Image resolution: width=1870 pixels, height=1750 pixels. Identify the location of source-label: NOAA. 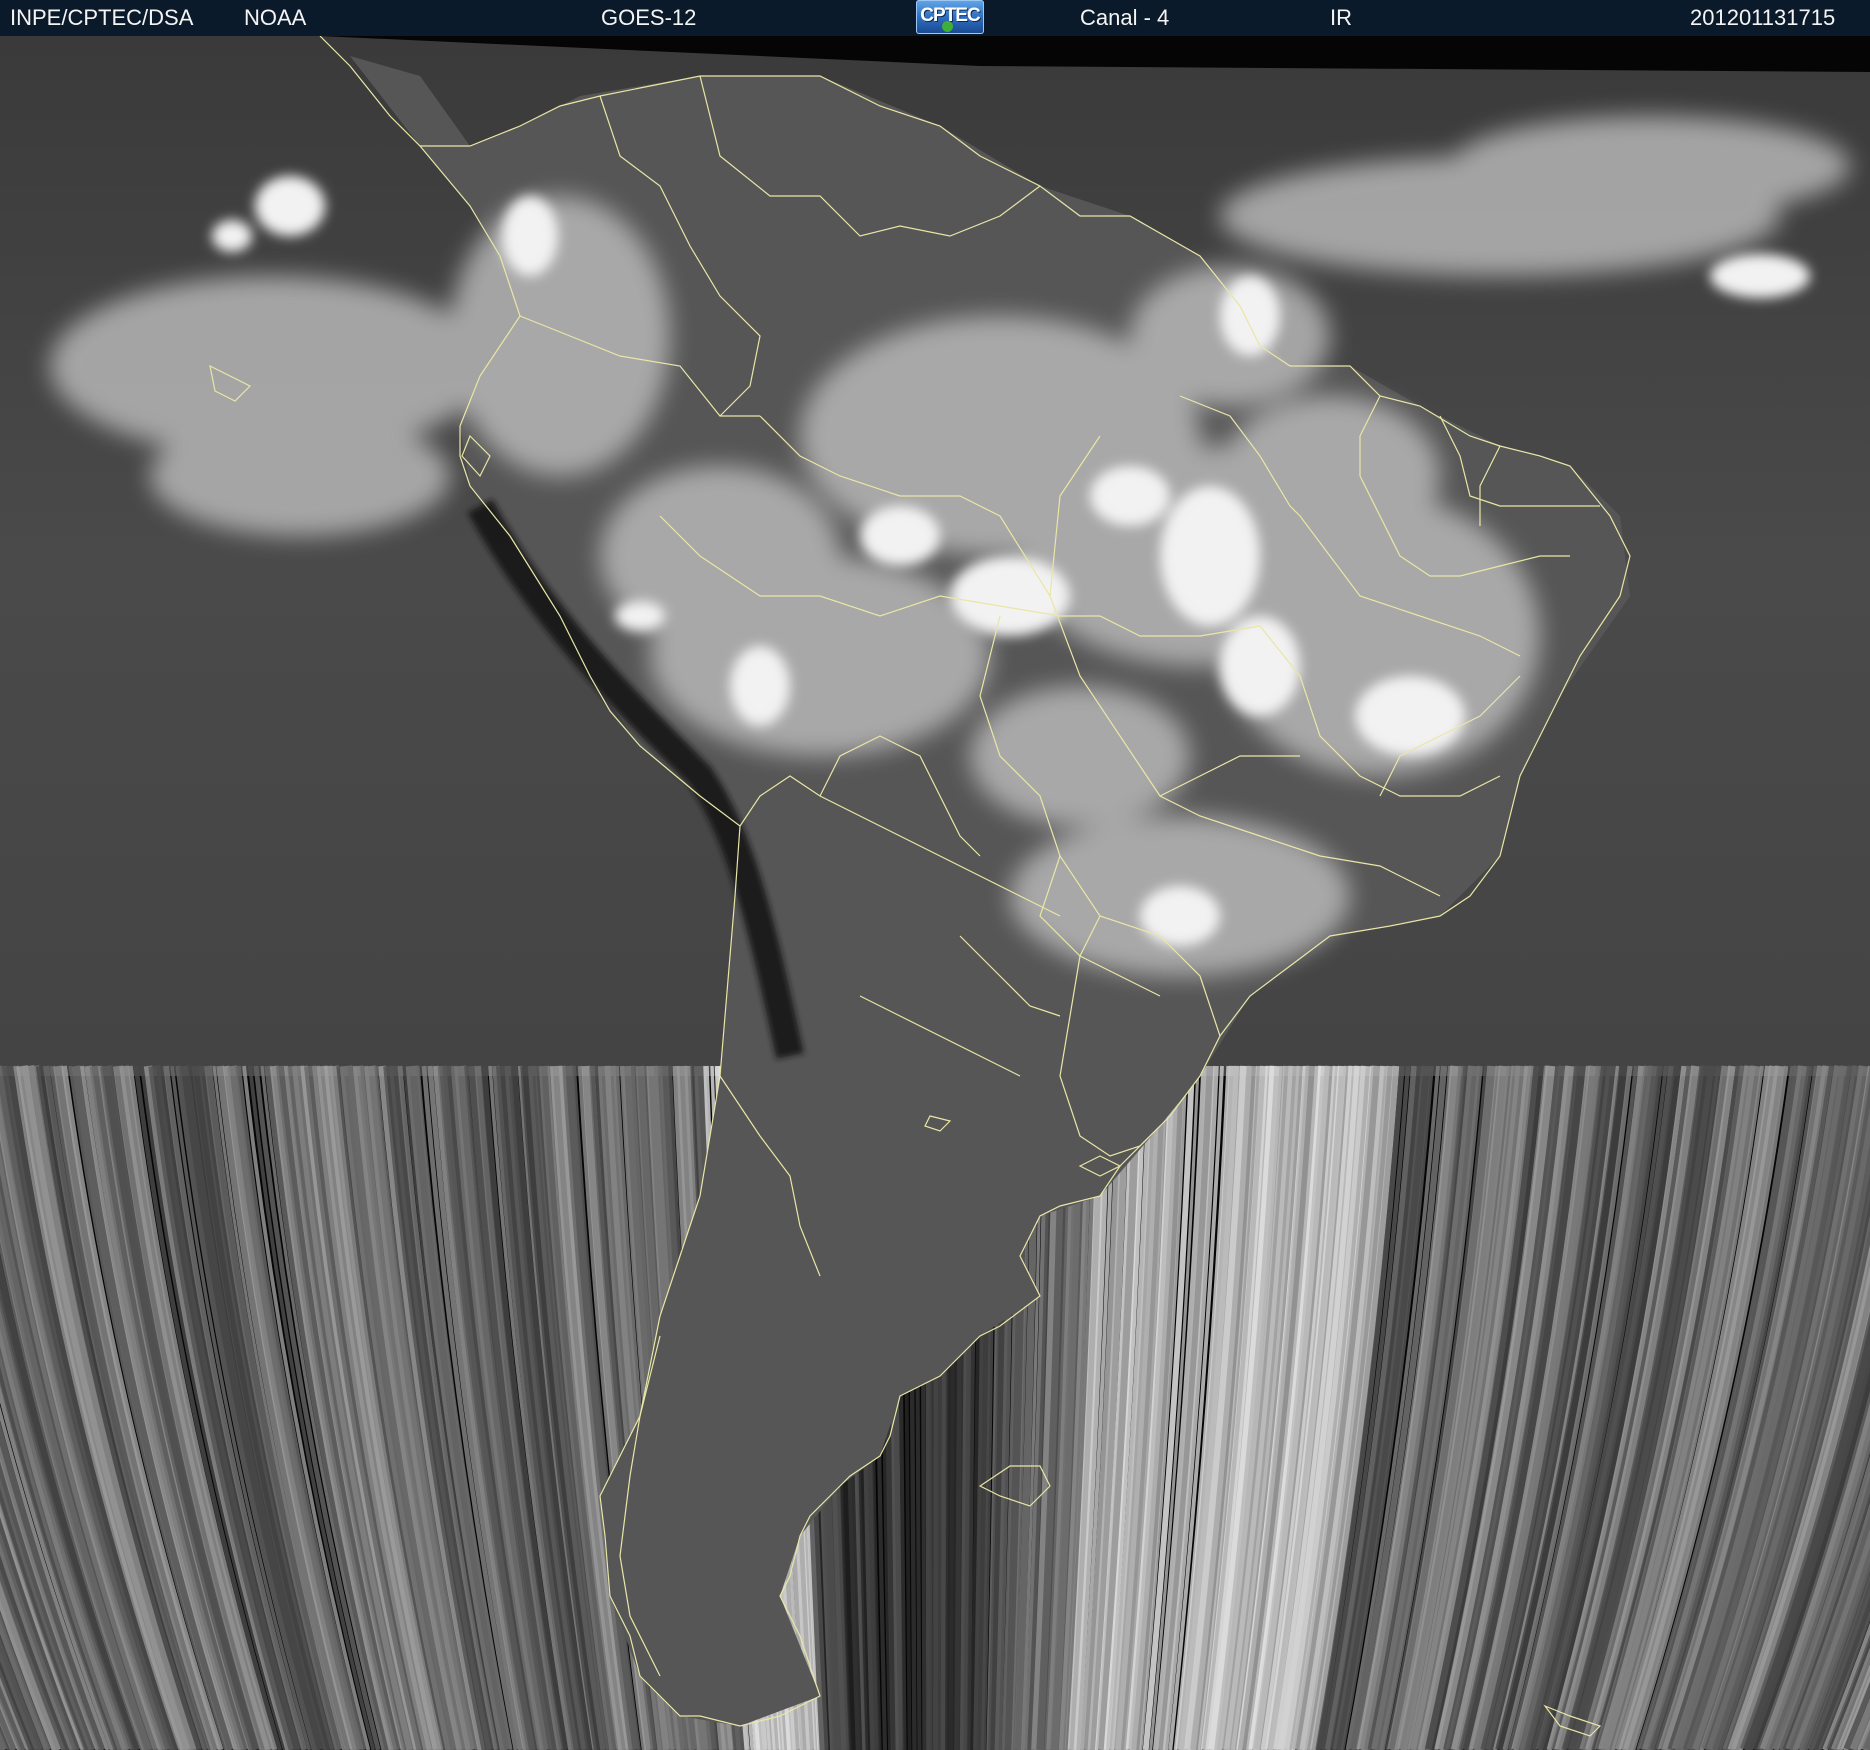
(275, 17).